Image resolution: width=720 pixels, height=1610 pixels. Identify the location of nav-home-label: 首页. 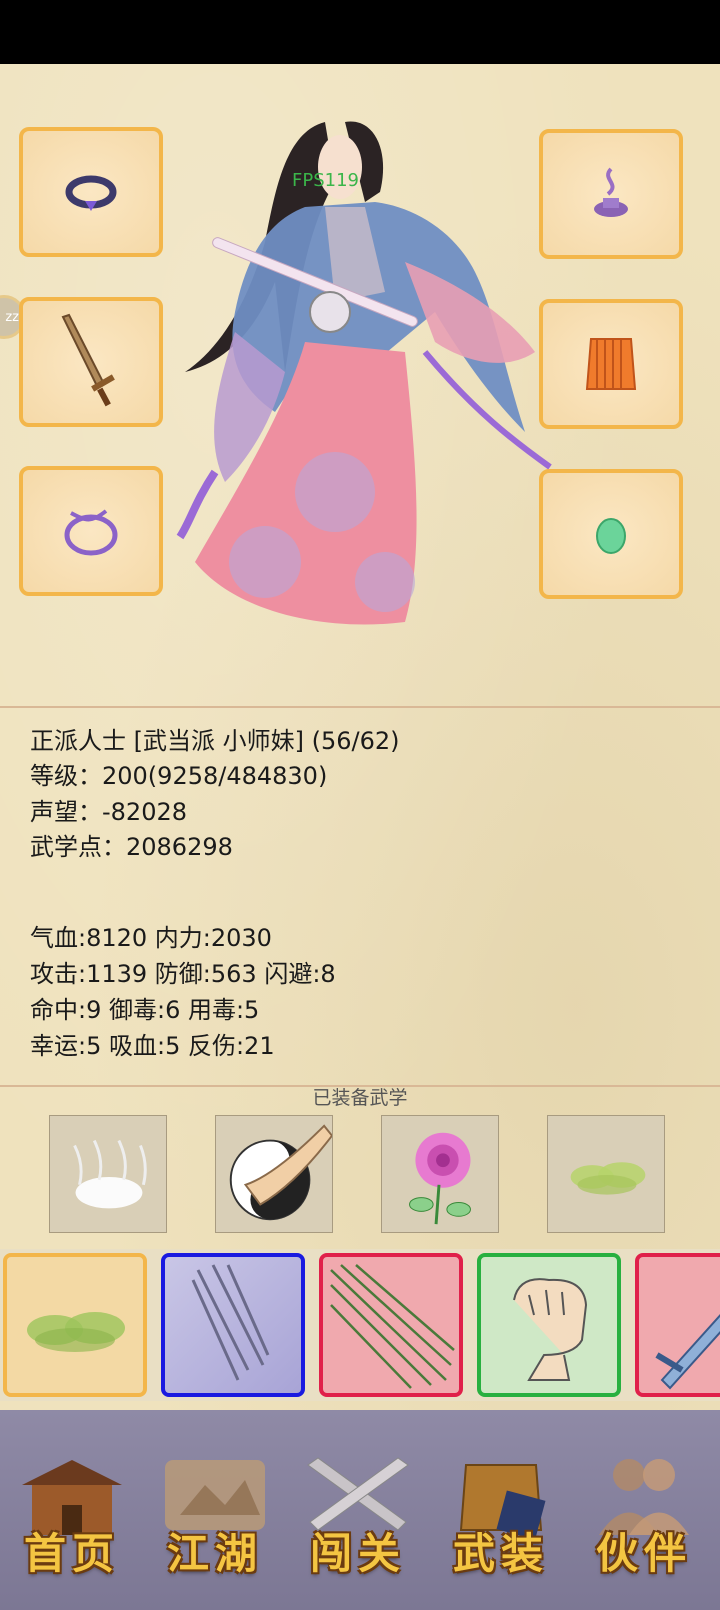
(71, 1553).